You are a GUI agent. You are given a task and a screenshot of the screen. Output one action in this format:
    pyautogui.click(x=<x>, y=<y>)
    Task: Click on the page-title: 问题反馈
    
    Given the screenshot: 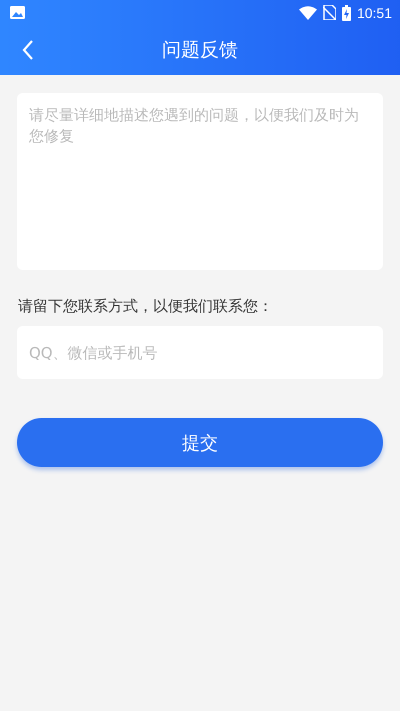 What is the action you would take?
    pyautogui.click(x=200, y=50)
    